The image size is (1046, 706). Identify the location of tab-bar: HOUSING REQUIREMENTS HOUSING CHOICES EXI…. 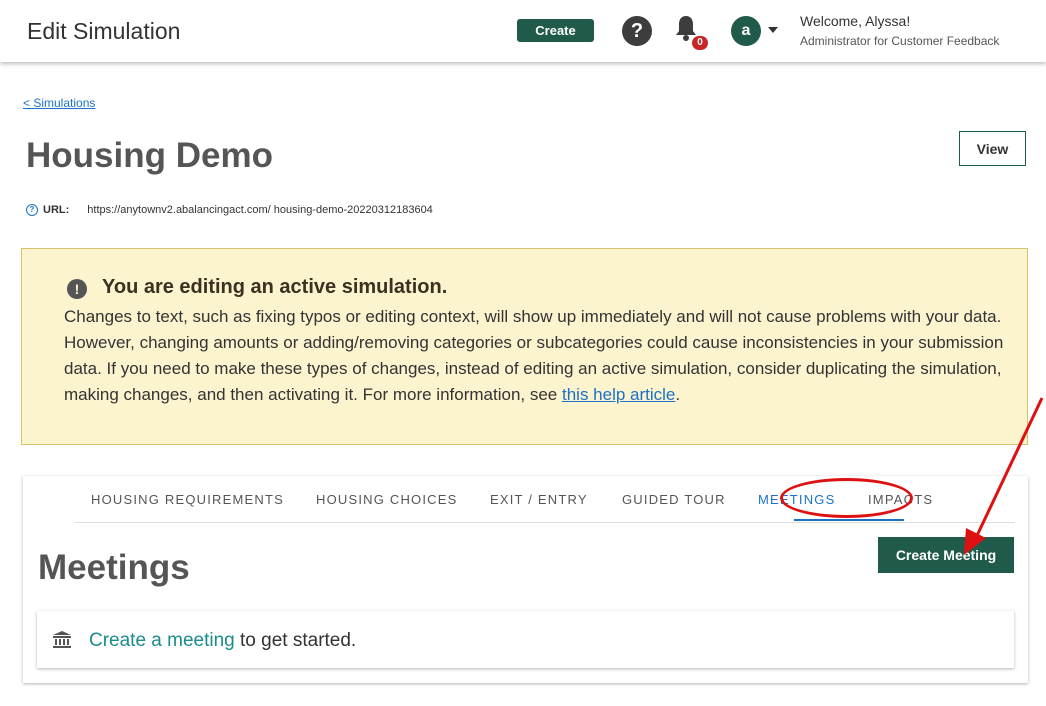
(545, 499).